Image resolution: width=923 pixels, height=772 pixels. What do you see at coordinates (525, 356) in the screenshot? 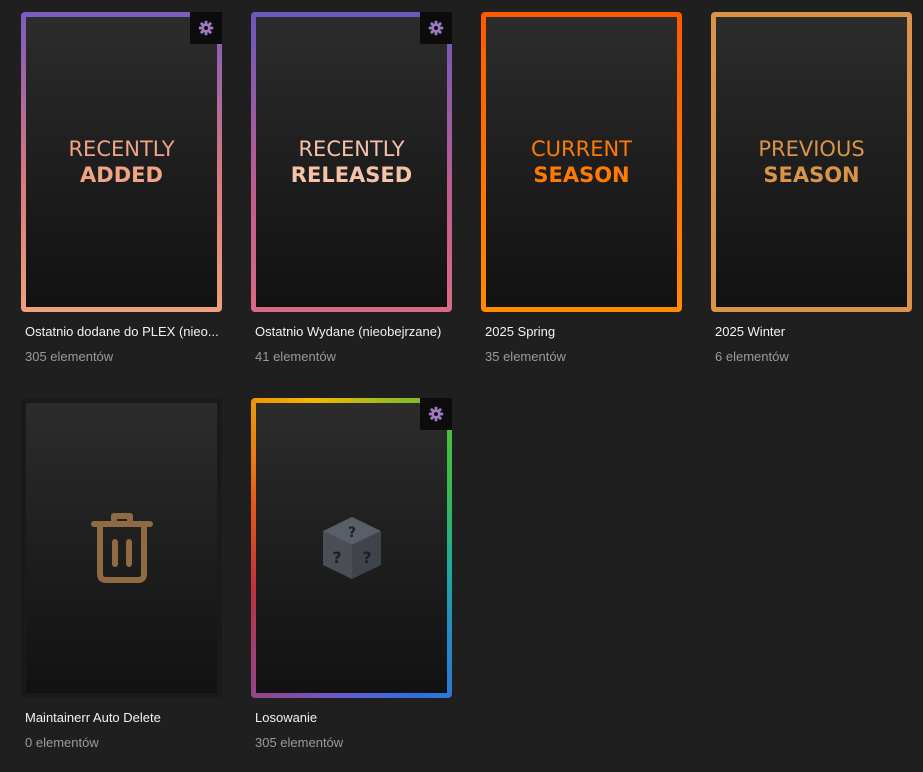
I see `collection-count: 35 elementów` at bounding box center [525, 356].